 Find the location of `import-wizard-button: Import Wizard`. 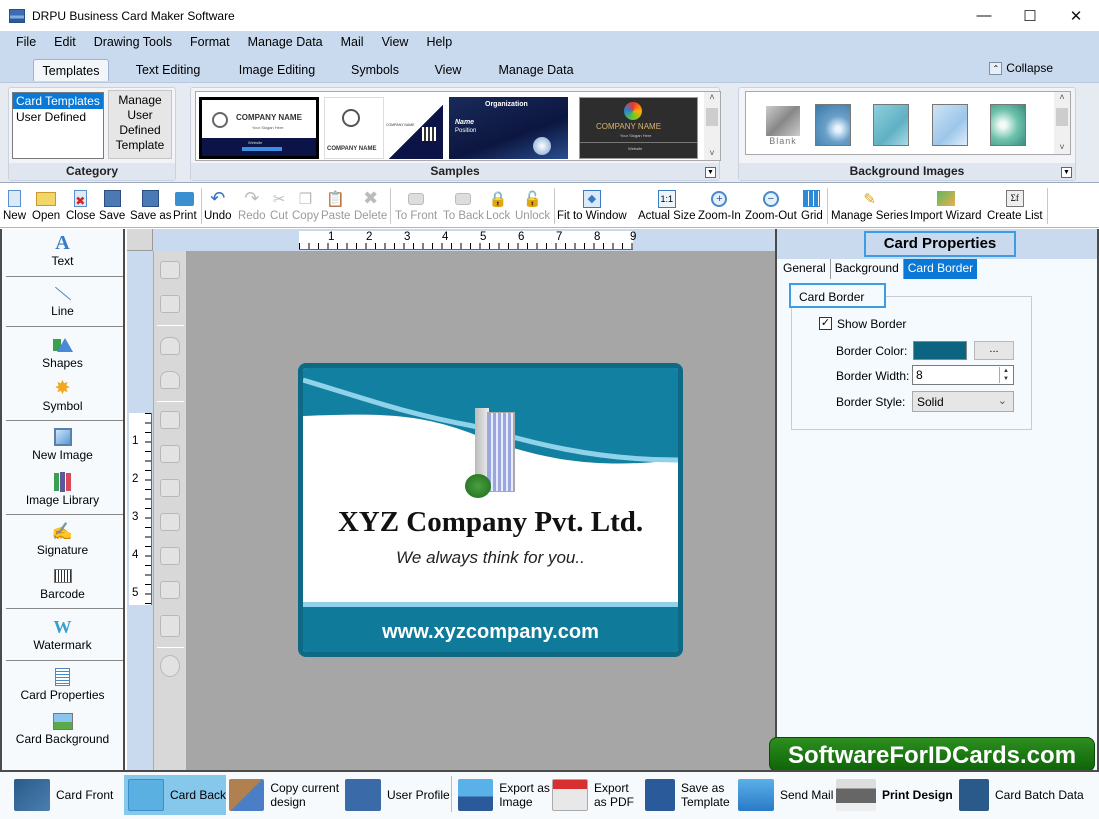

import-wizard-button: Import Wizard is located at coordinates (946, 206).